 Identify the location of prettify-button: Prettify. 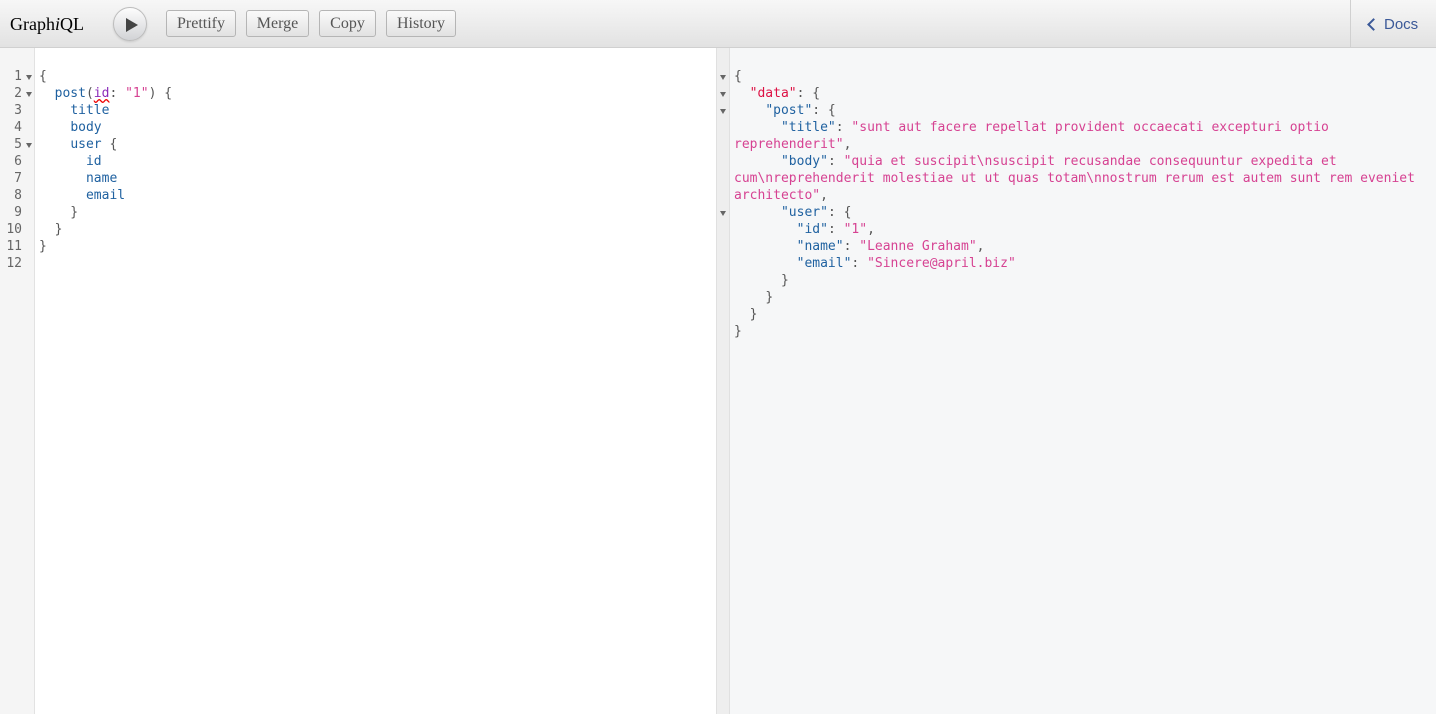
(201, 23).